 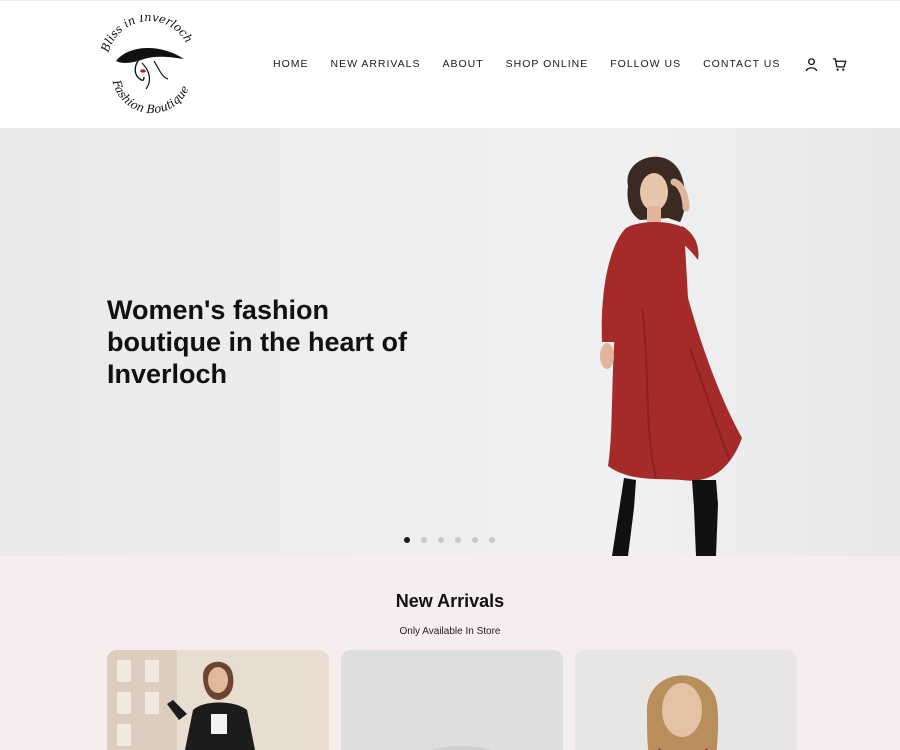 I want to click on nav-new-arrivals: NEW ARRIVALS, so click(x=376, y=64).